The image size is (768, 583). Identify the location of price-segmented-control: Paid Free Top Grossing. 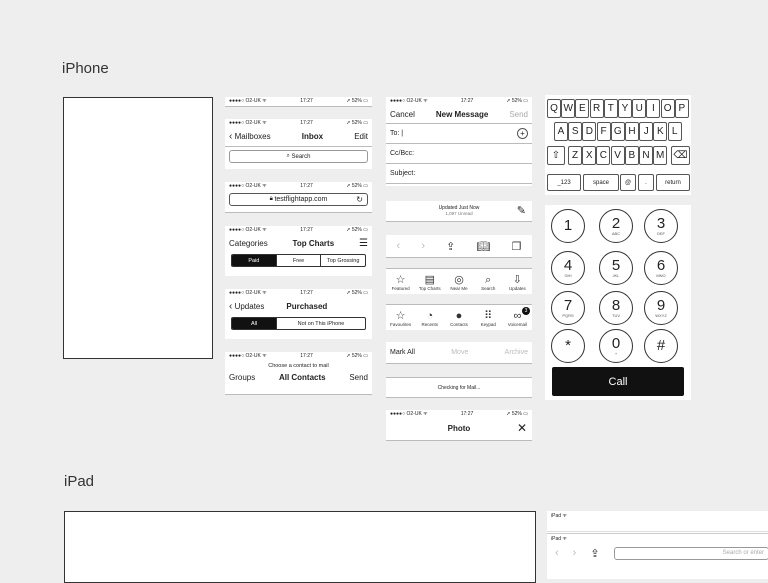
(298, 260).